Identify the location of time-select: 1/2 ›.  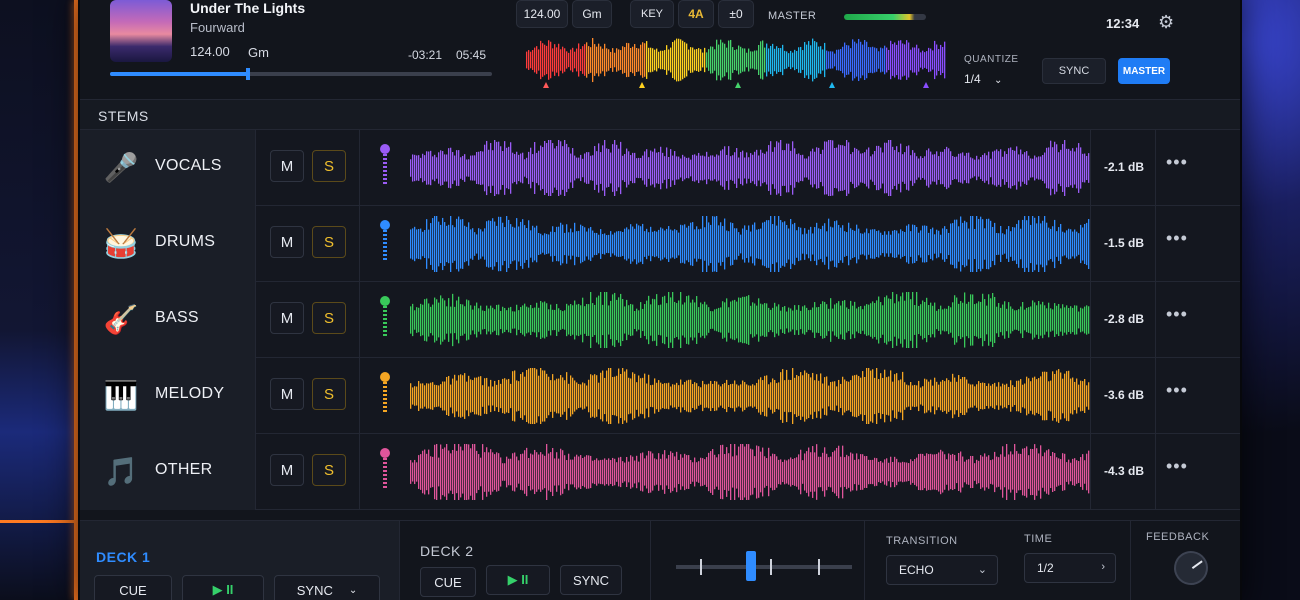
(1070, 568).